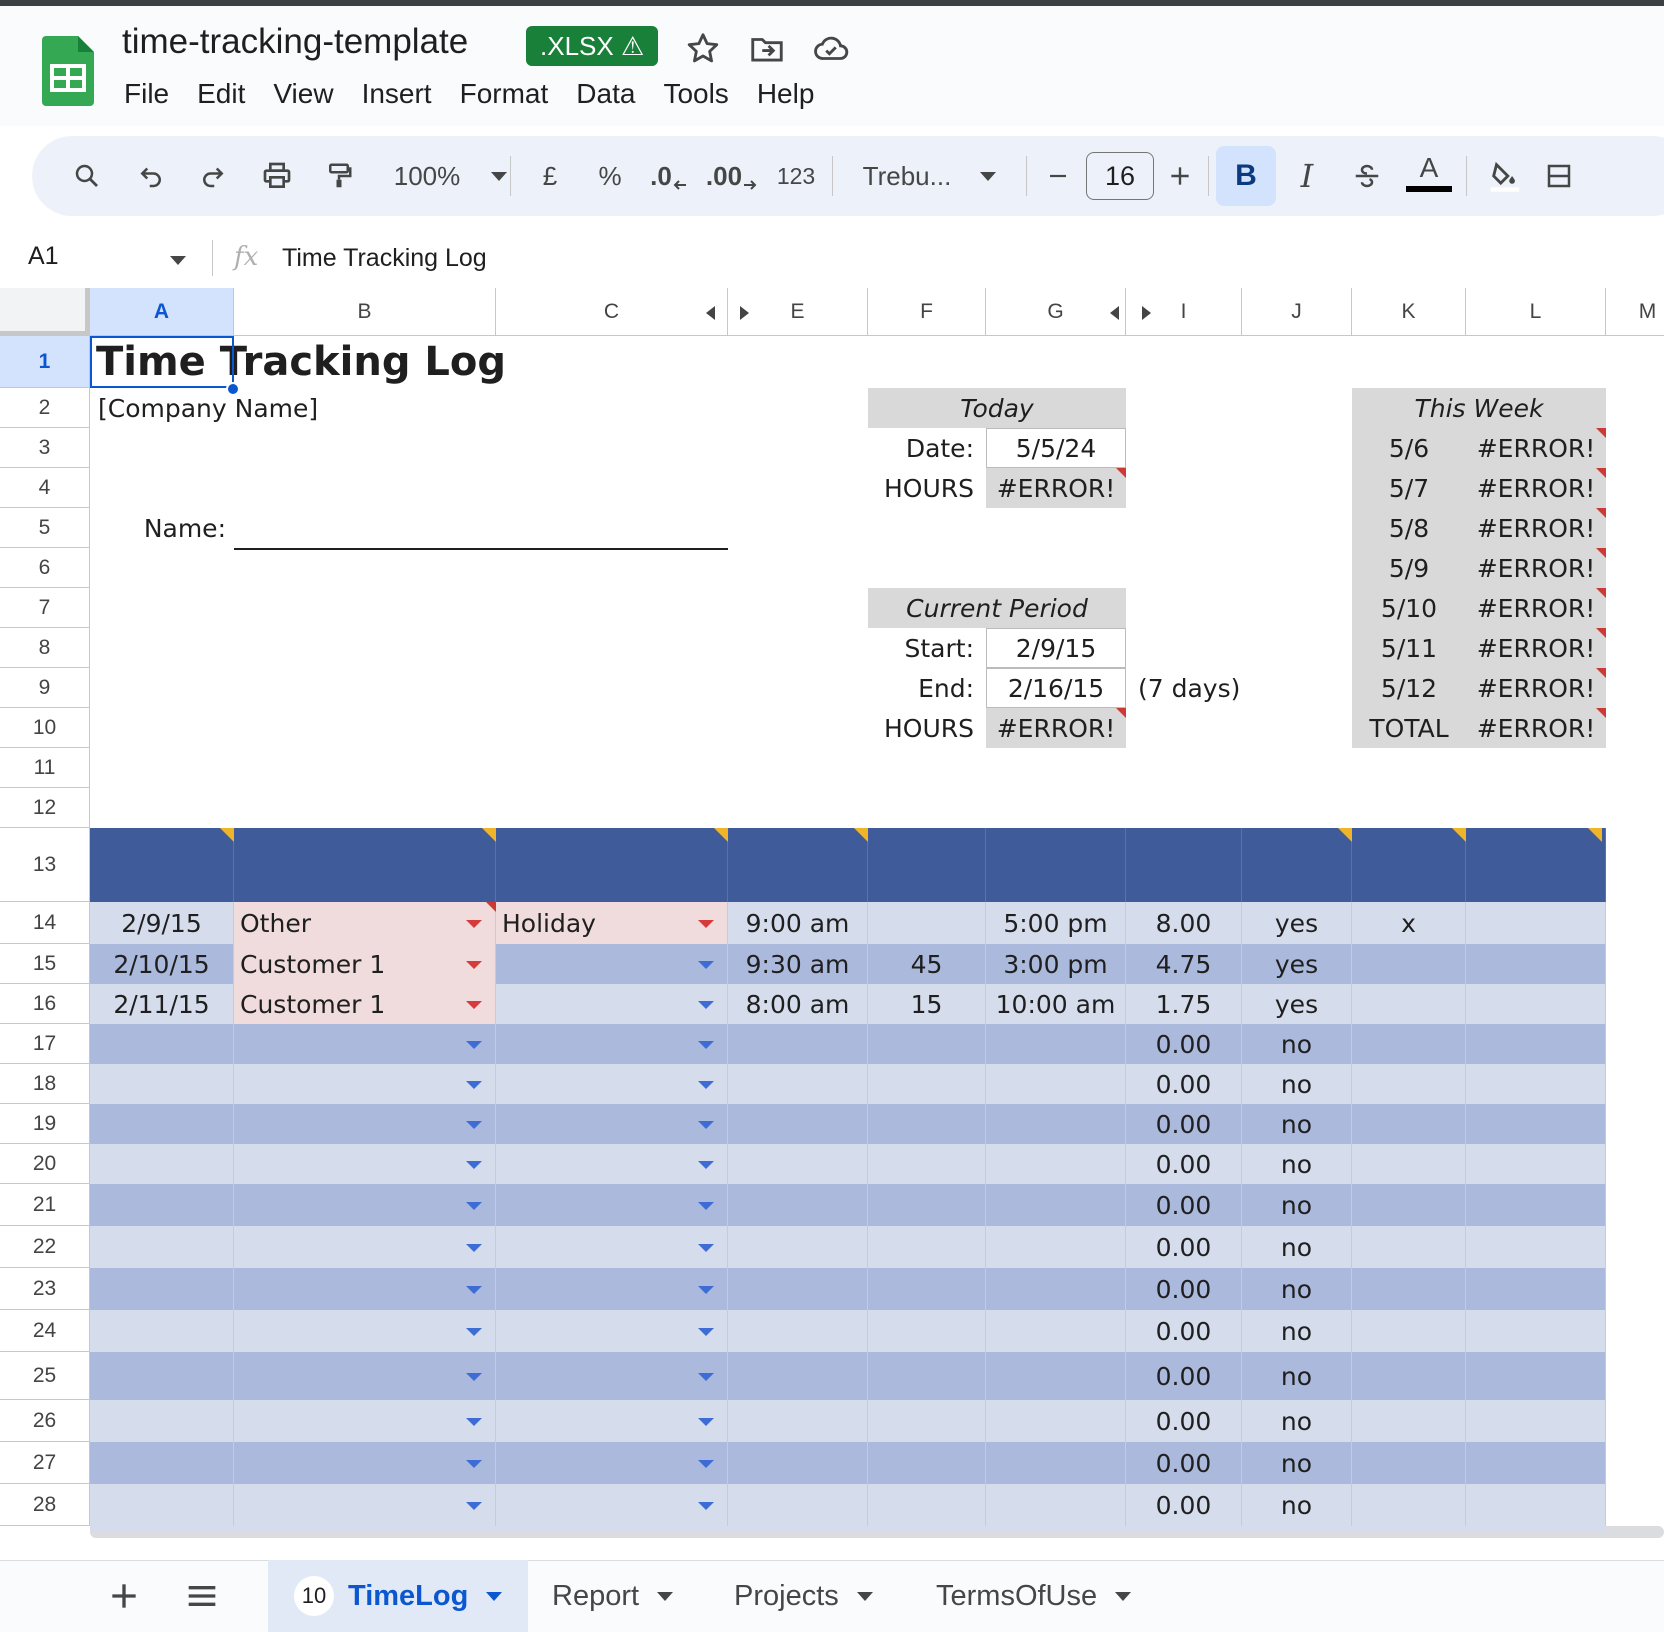 This screenshot has width=1664, height=1632. What do you see at coordinates (45, 608) in the screenshot?
I see `row-header-7: 7` at bounding box center [45, 608].